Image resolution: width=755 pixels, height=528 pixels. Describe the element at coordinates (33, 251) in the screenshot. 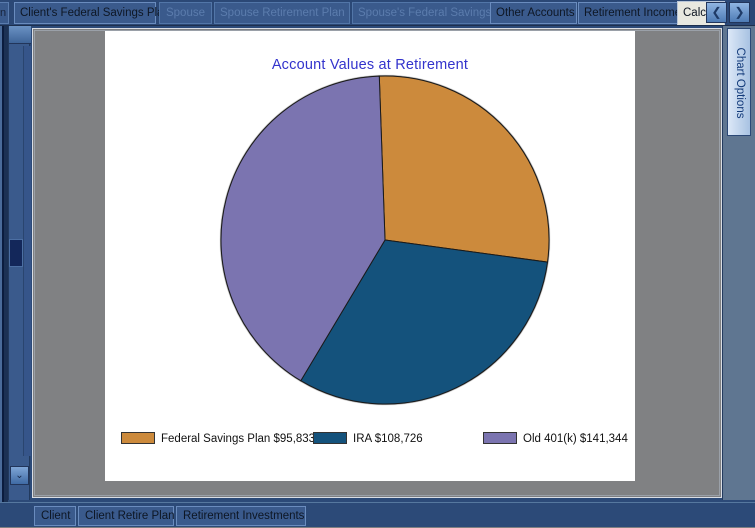

I see `left-panel-scrollbar-track` at that location.